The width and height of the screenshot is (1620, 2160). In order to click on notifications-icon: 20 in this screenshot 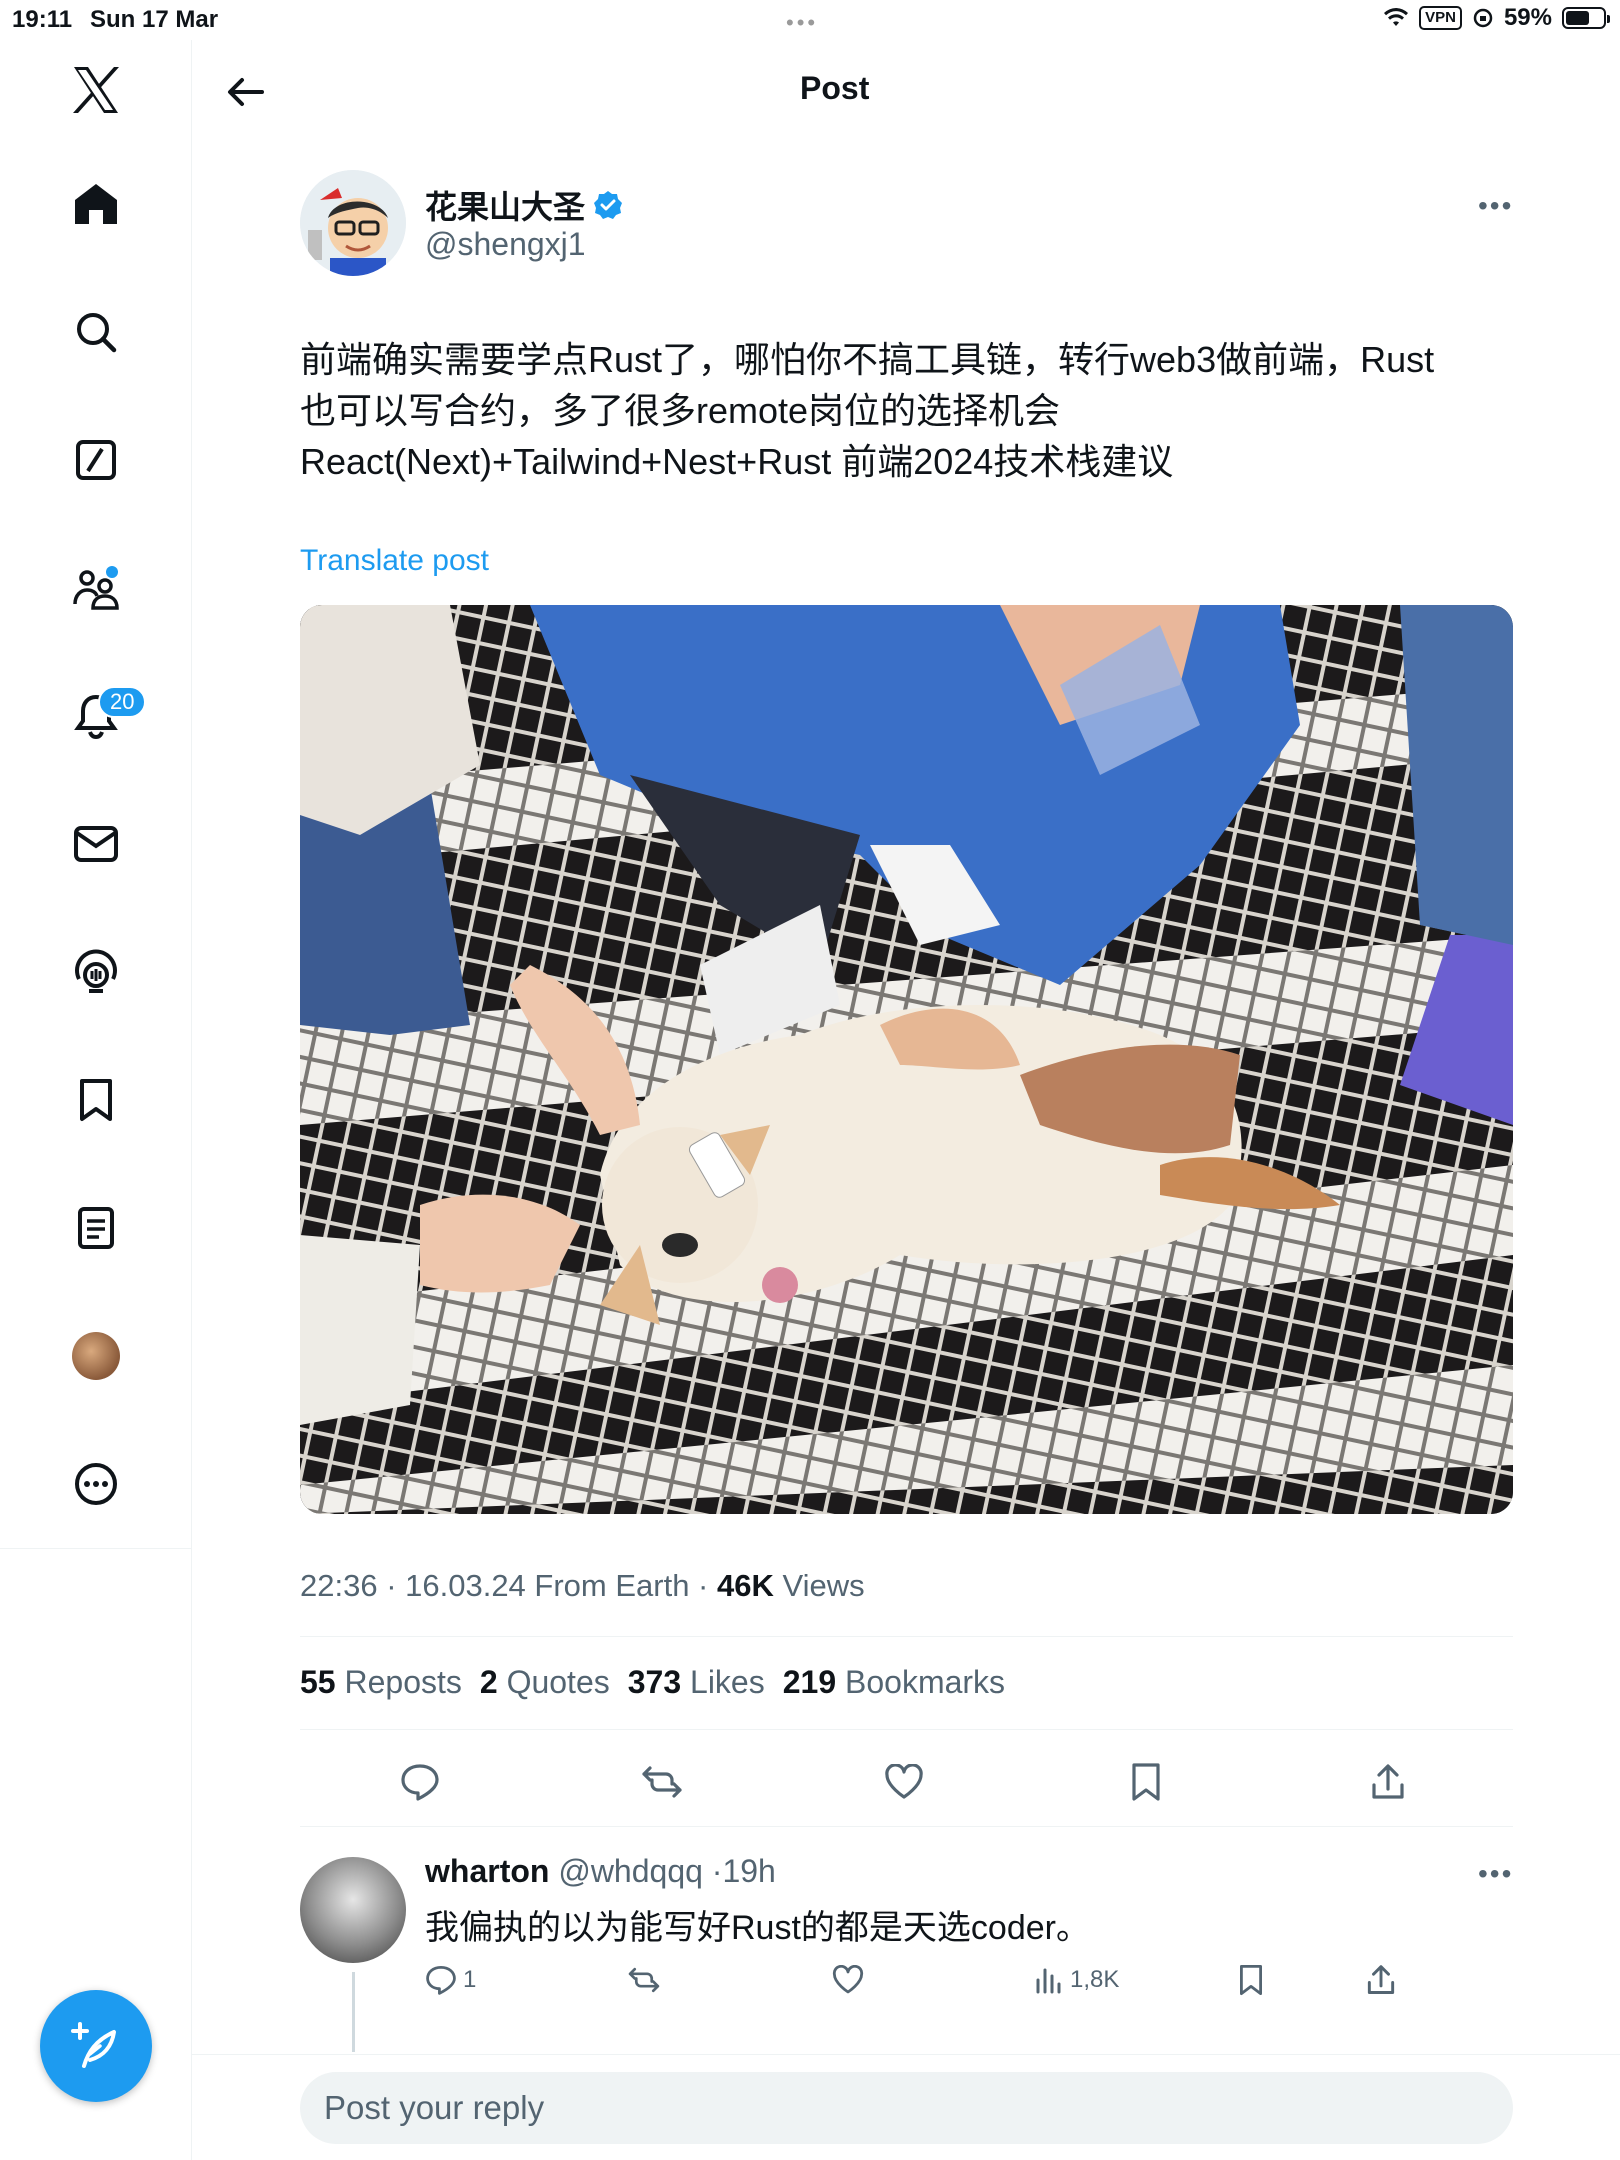, I will do `click(103, 716)`.